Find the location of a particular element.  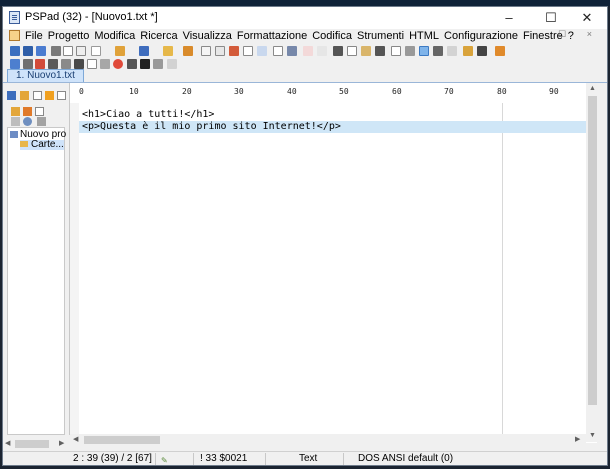

tools-icon is located at coordinates (79, 64).